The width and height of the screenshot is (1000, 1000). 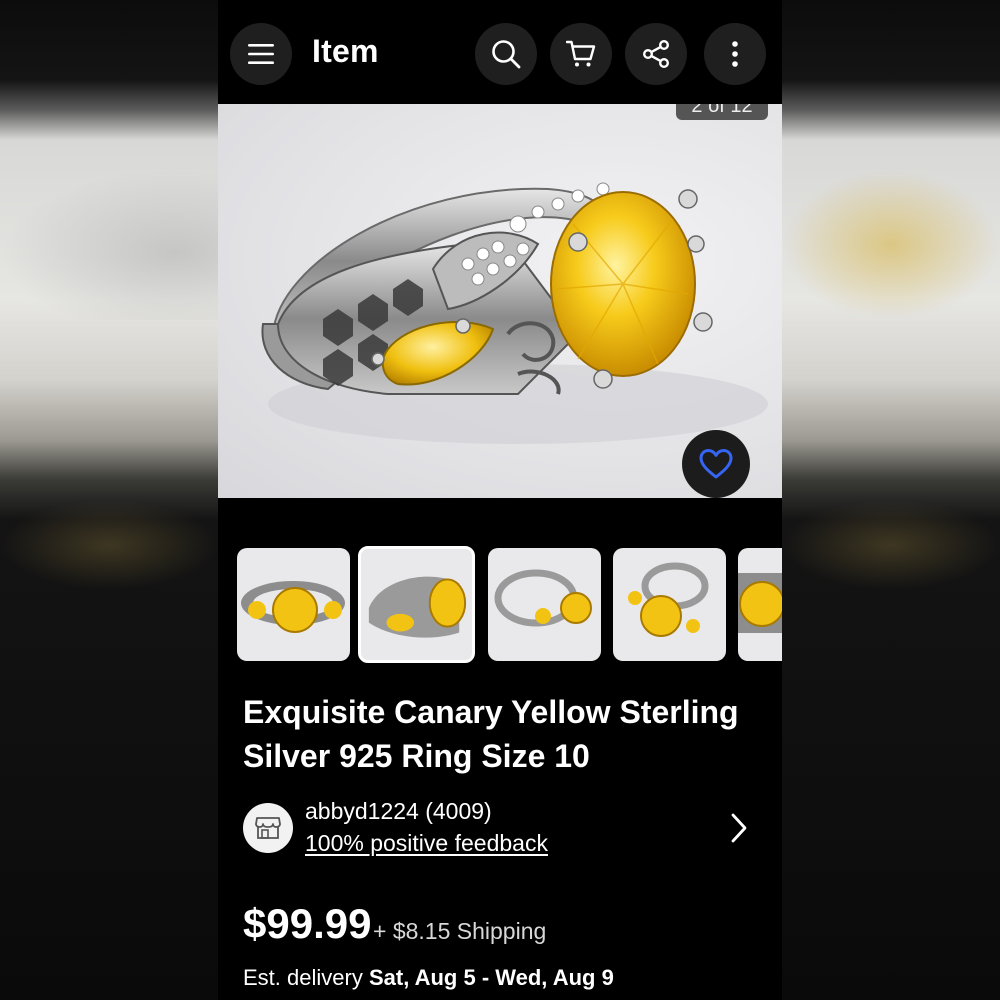 I want to click on cart-button, so click(x=581, y=54).